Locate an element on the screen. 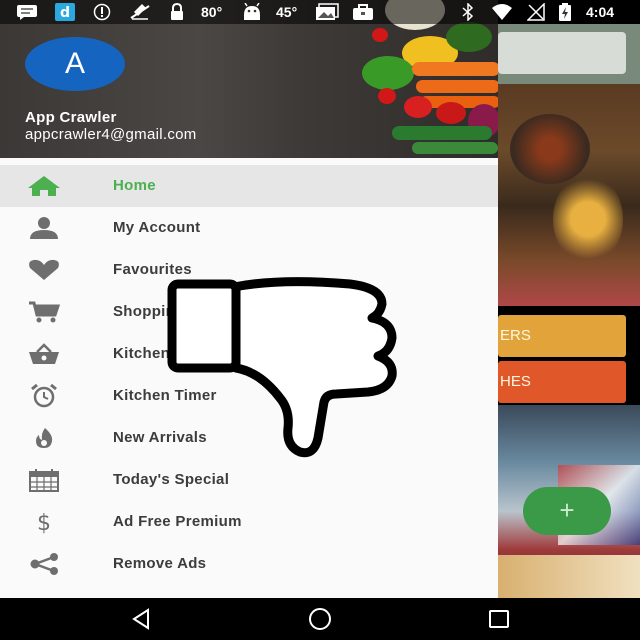  svg-text: d is located at coordinates (65, 13).